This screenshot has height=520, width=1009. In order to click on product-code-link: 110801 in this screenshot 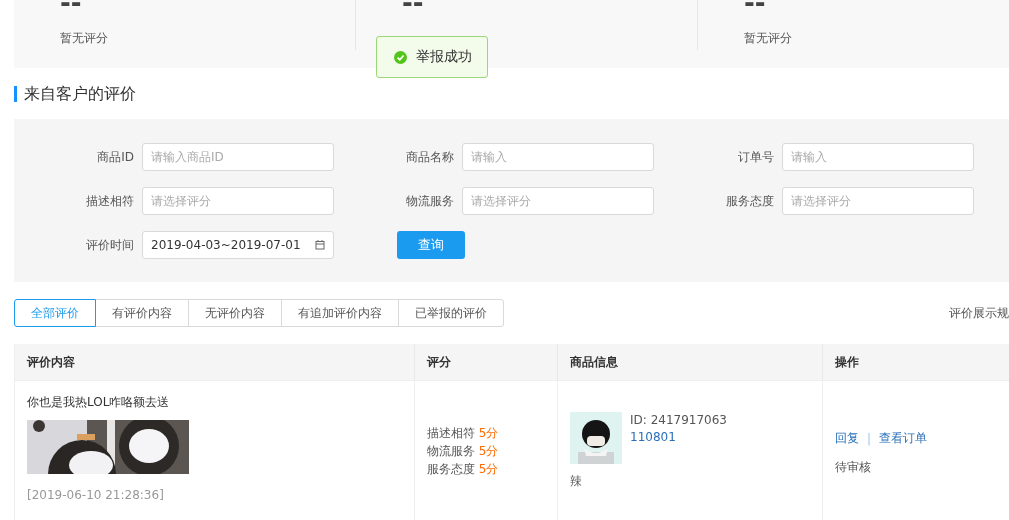, I will do `click(678, 437)`.